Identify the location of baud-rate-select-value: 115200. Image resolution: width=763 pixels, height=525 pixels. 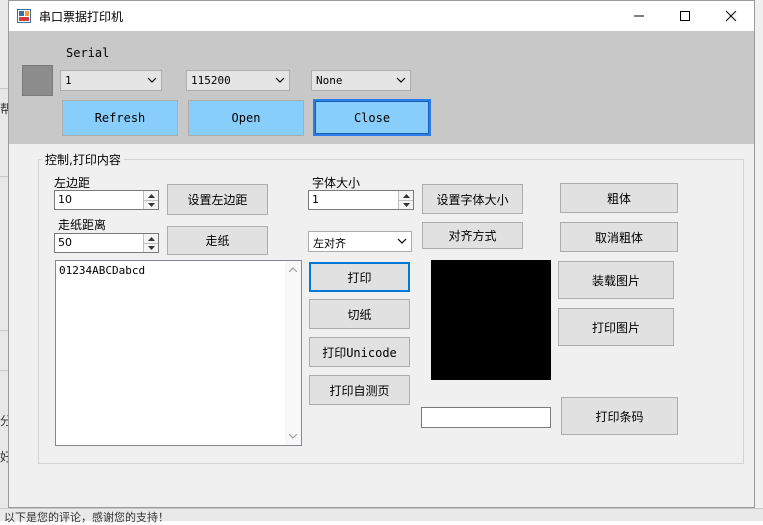
(211, 80).